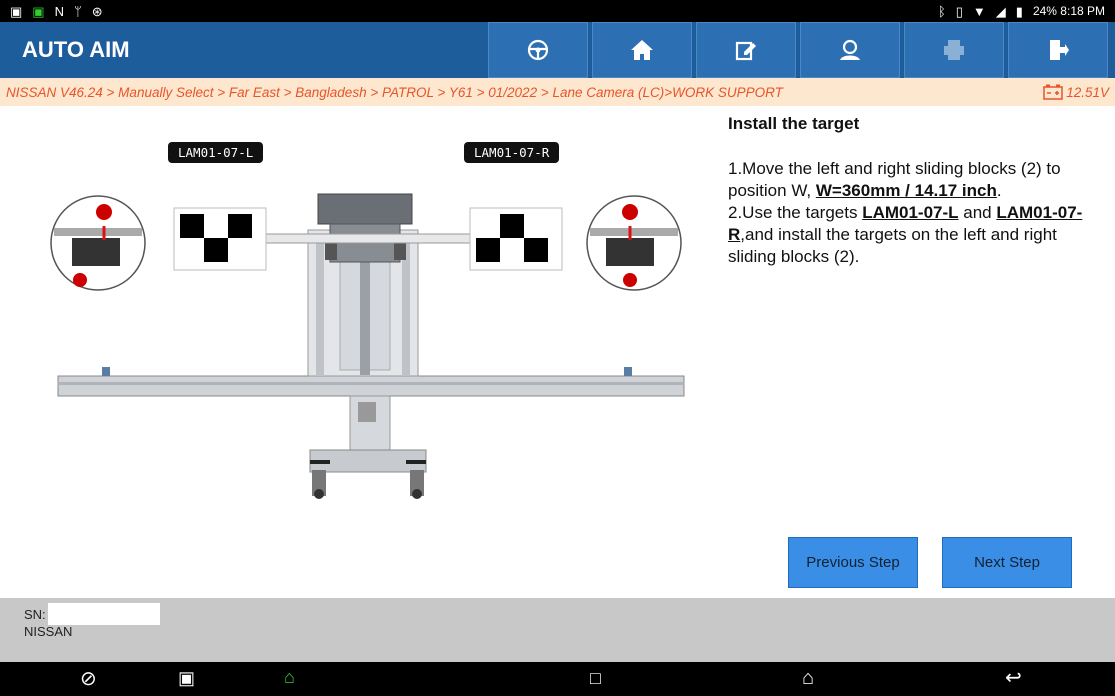 Image resolution: width=1115 pixels, height=696 pixels. I want to click on toolbar, so click(800, 50).